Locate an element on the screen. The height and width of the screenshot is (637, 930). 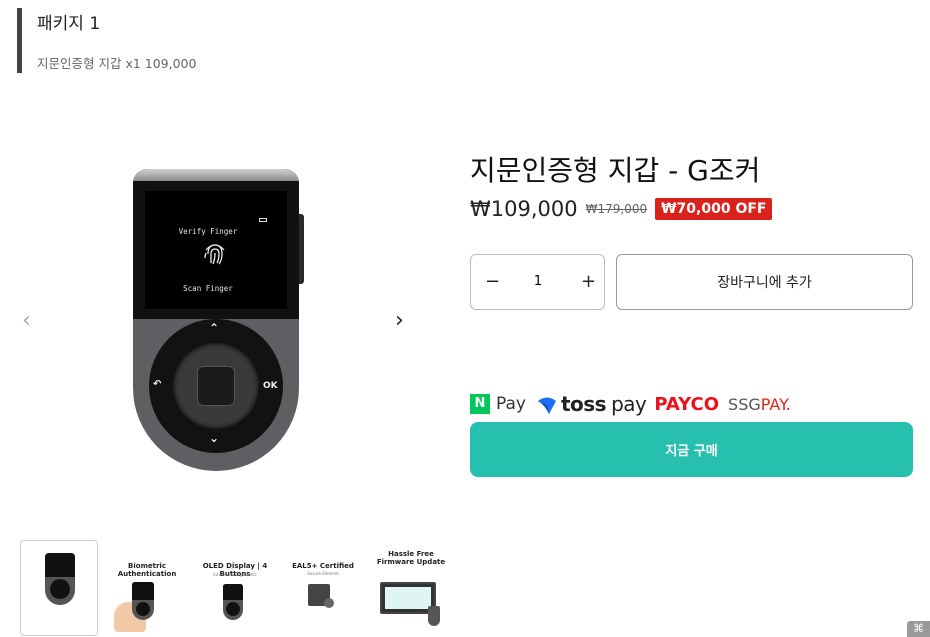
lock-icon is located at coordinates (329, 603).